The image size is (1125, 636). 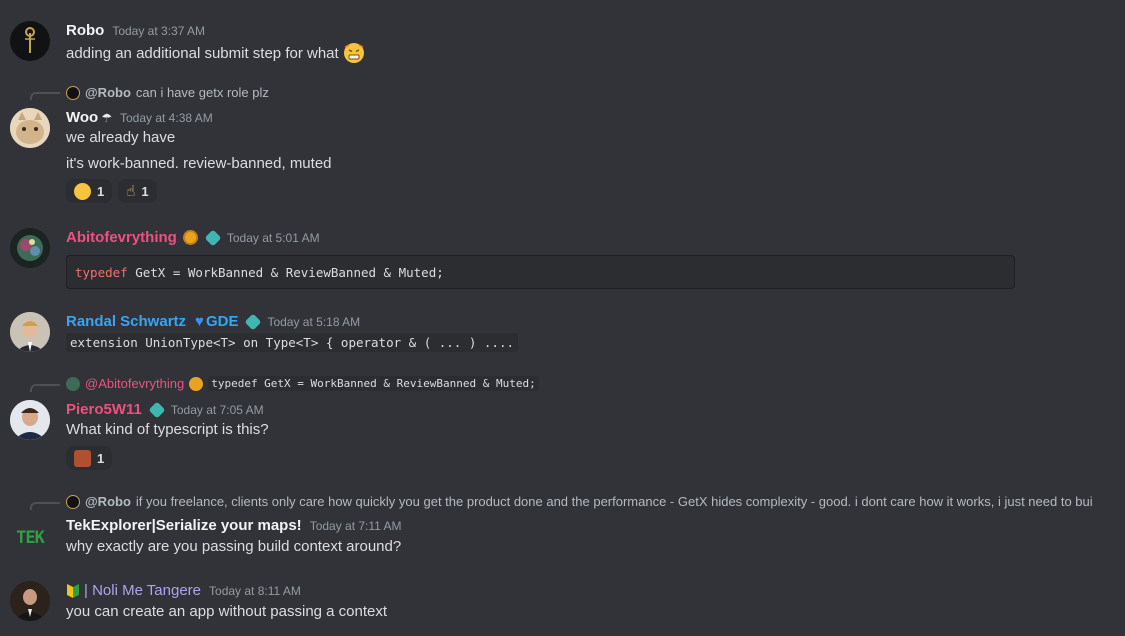 I want to click on timestamp: Today at 3:37 AM, so click(x=159, y=30).